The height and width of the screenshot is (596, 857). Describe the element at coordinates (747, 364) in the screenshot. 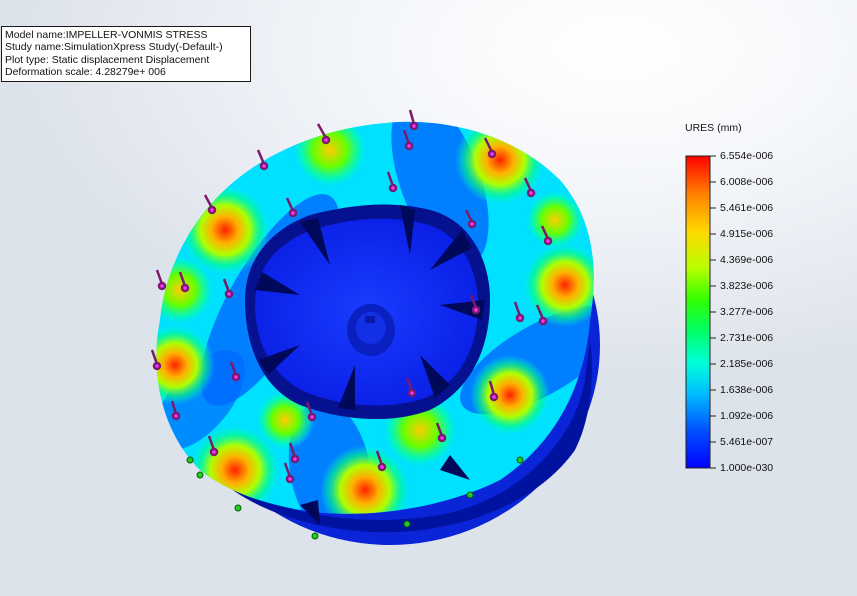

I see `legend-label-8: 2.185e-006` at that location.